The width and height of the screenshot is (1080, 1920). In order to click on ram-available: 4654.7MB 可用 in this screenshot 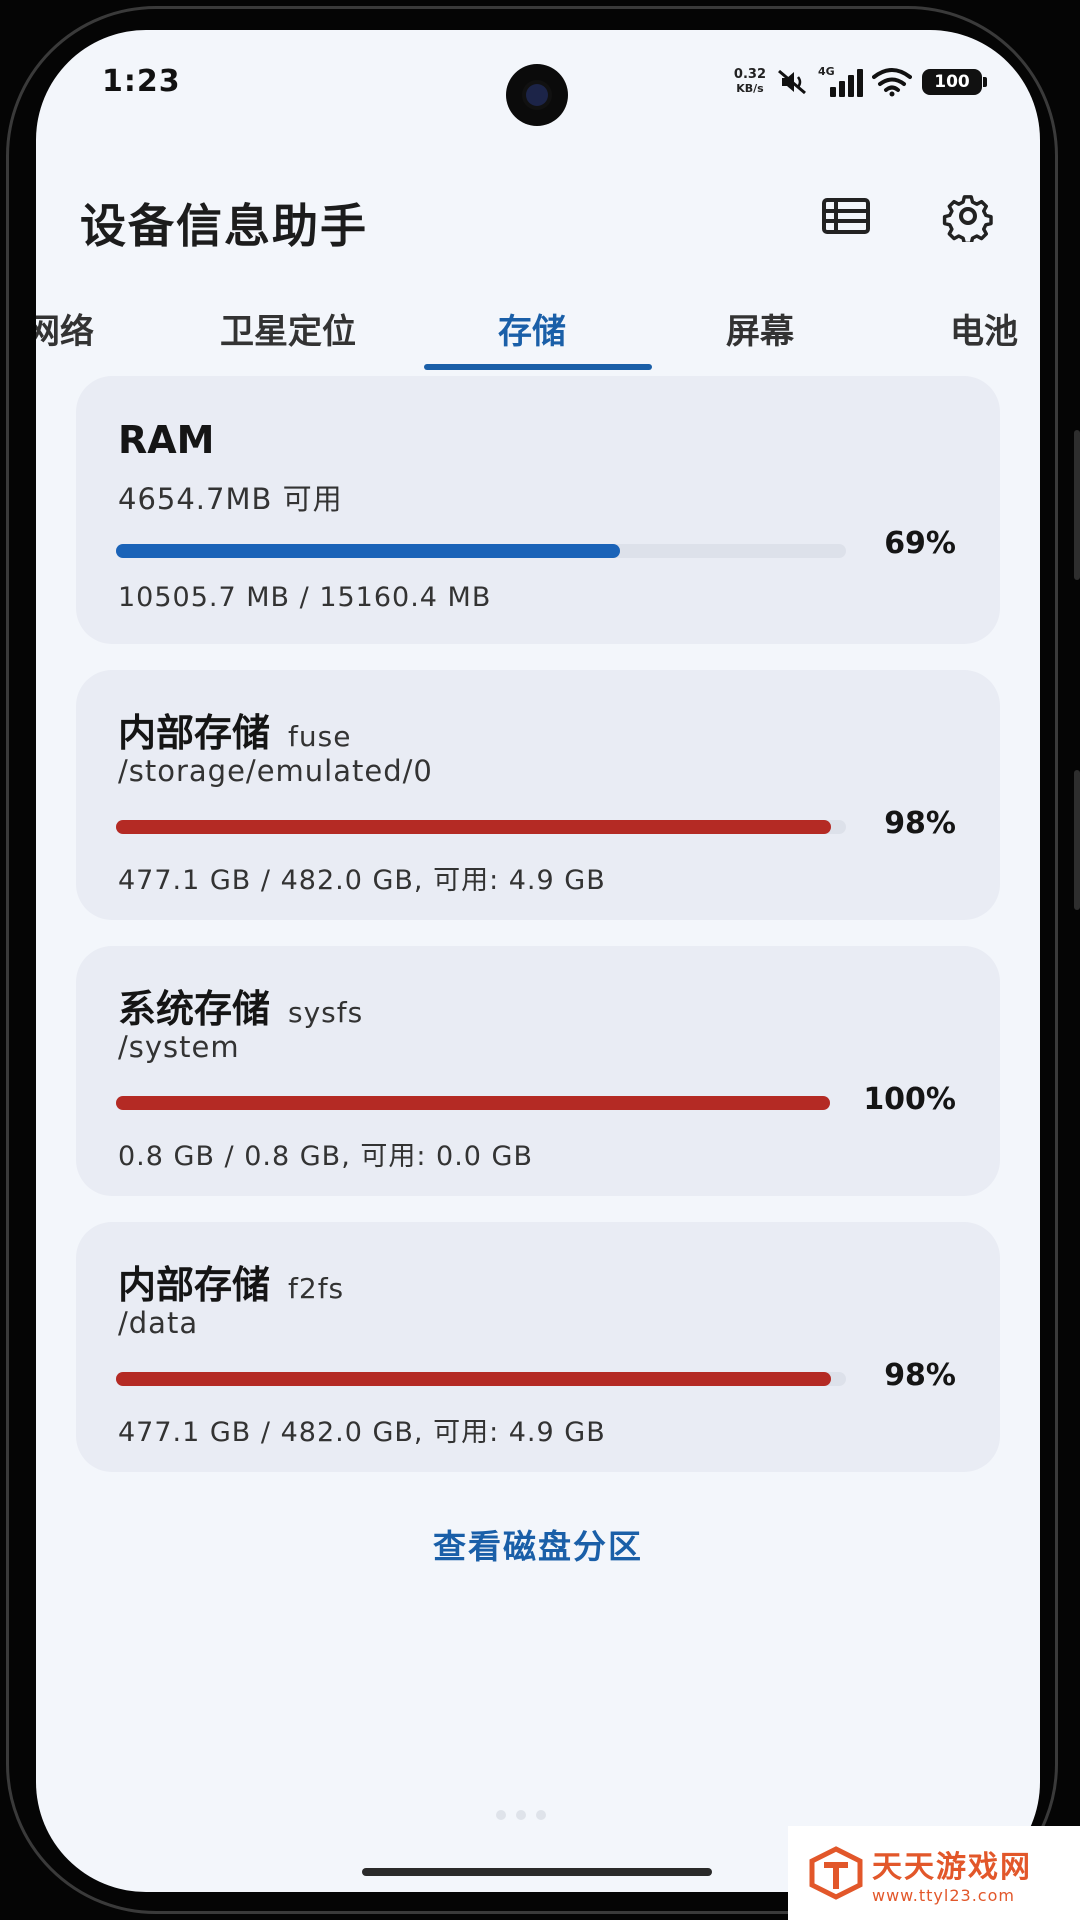, I will do `click(230, 499)`.